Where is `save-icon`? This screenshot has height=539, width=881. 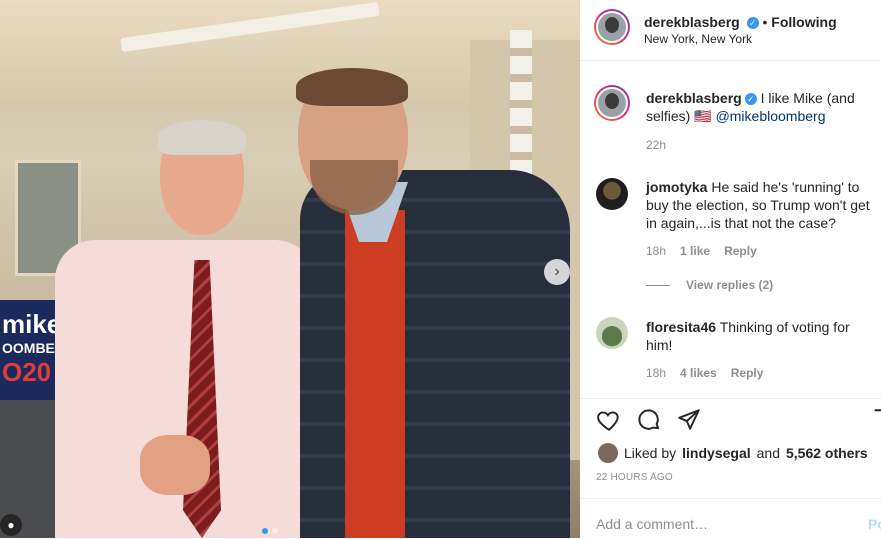 save-icon is located at coordinates (876, 420).